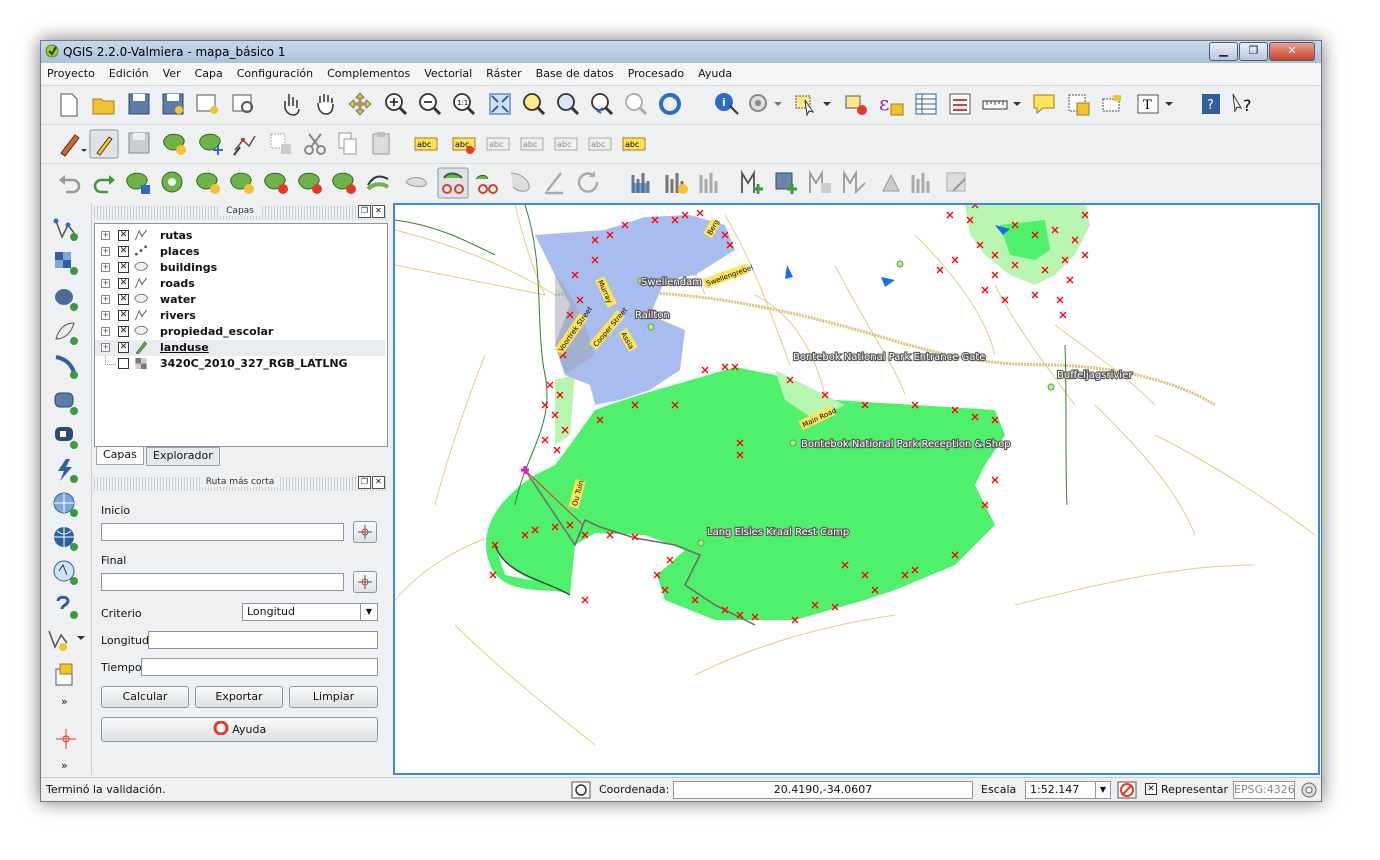  Describe the element at coordinates (532, 144) in the screenshot. I see `label-move-icon: abc` at that location.